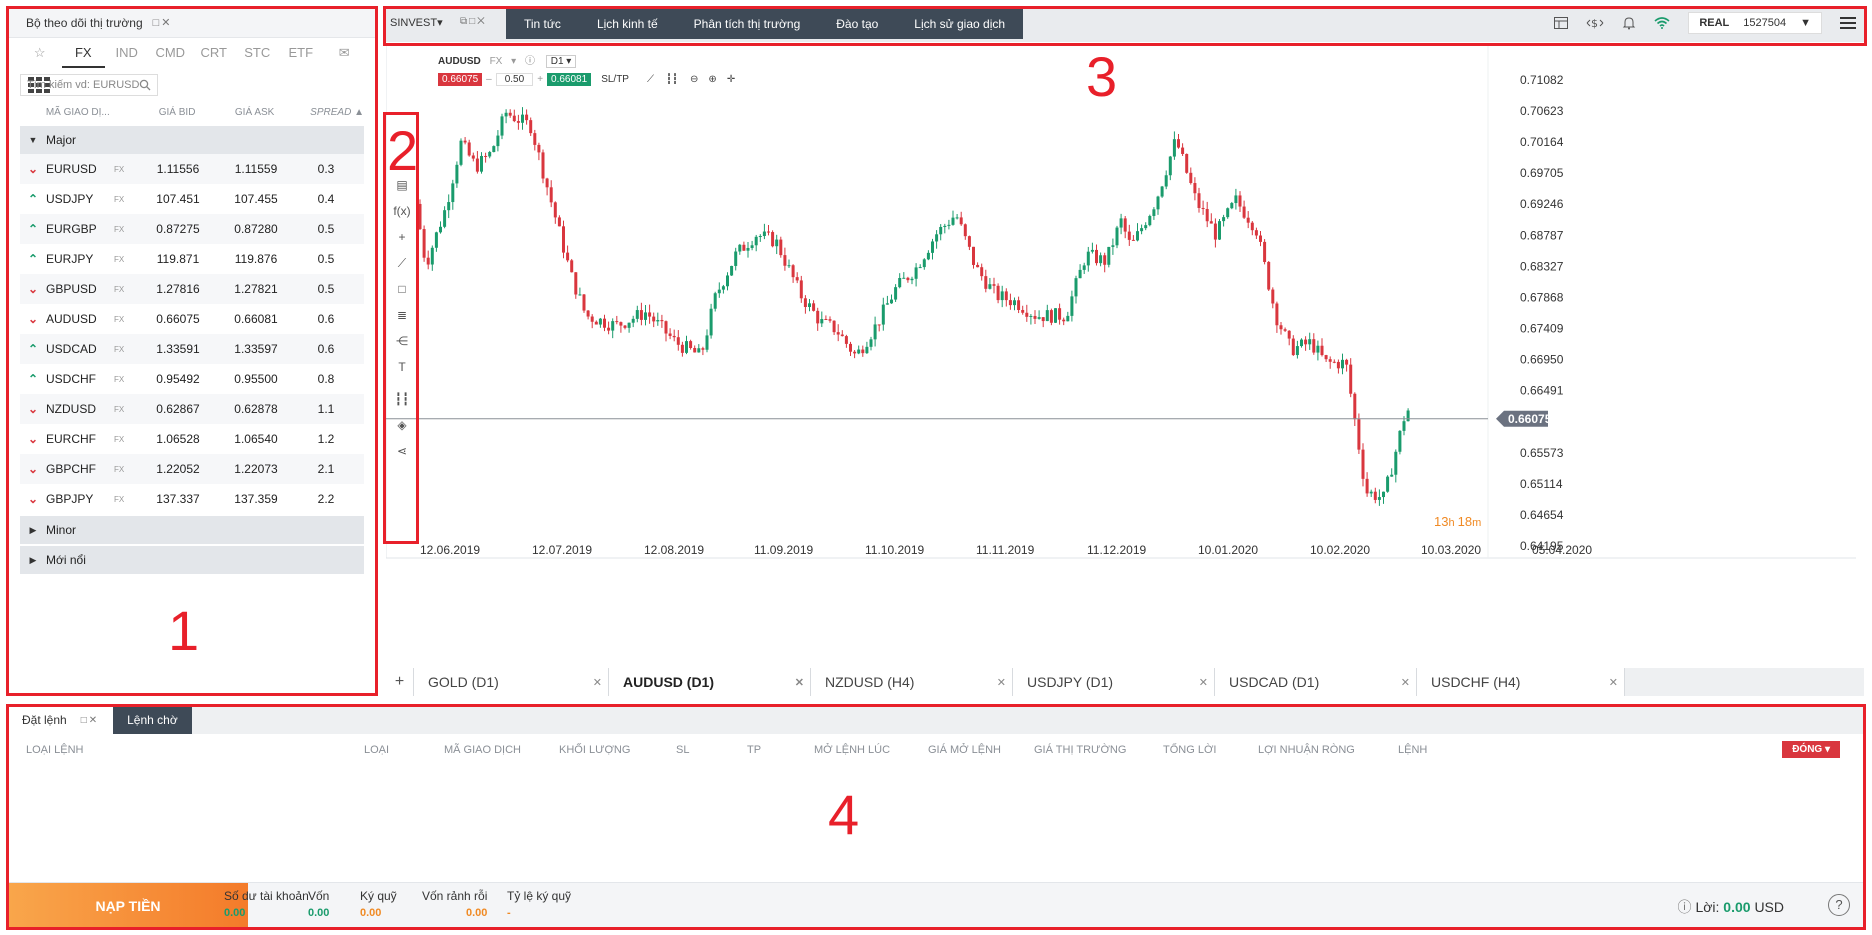 Image resolution: width=1872 pixels, height=935 pixels. What do you see at coordinates (964, 750) in the screenshot?
I see `orders-column-header: GIÁ MỞ LỆNH` at bounding box center [964, 750].